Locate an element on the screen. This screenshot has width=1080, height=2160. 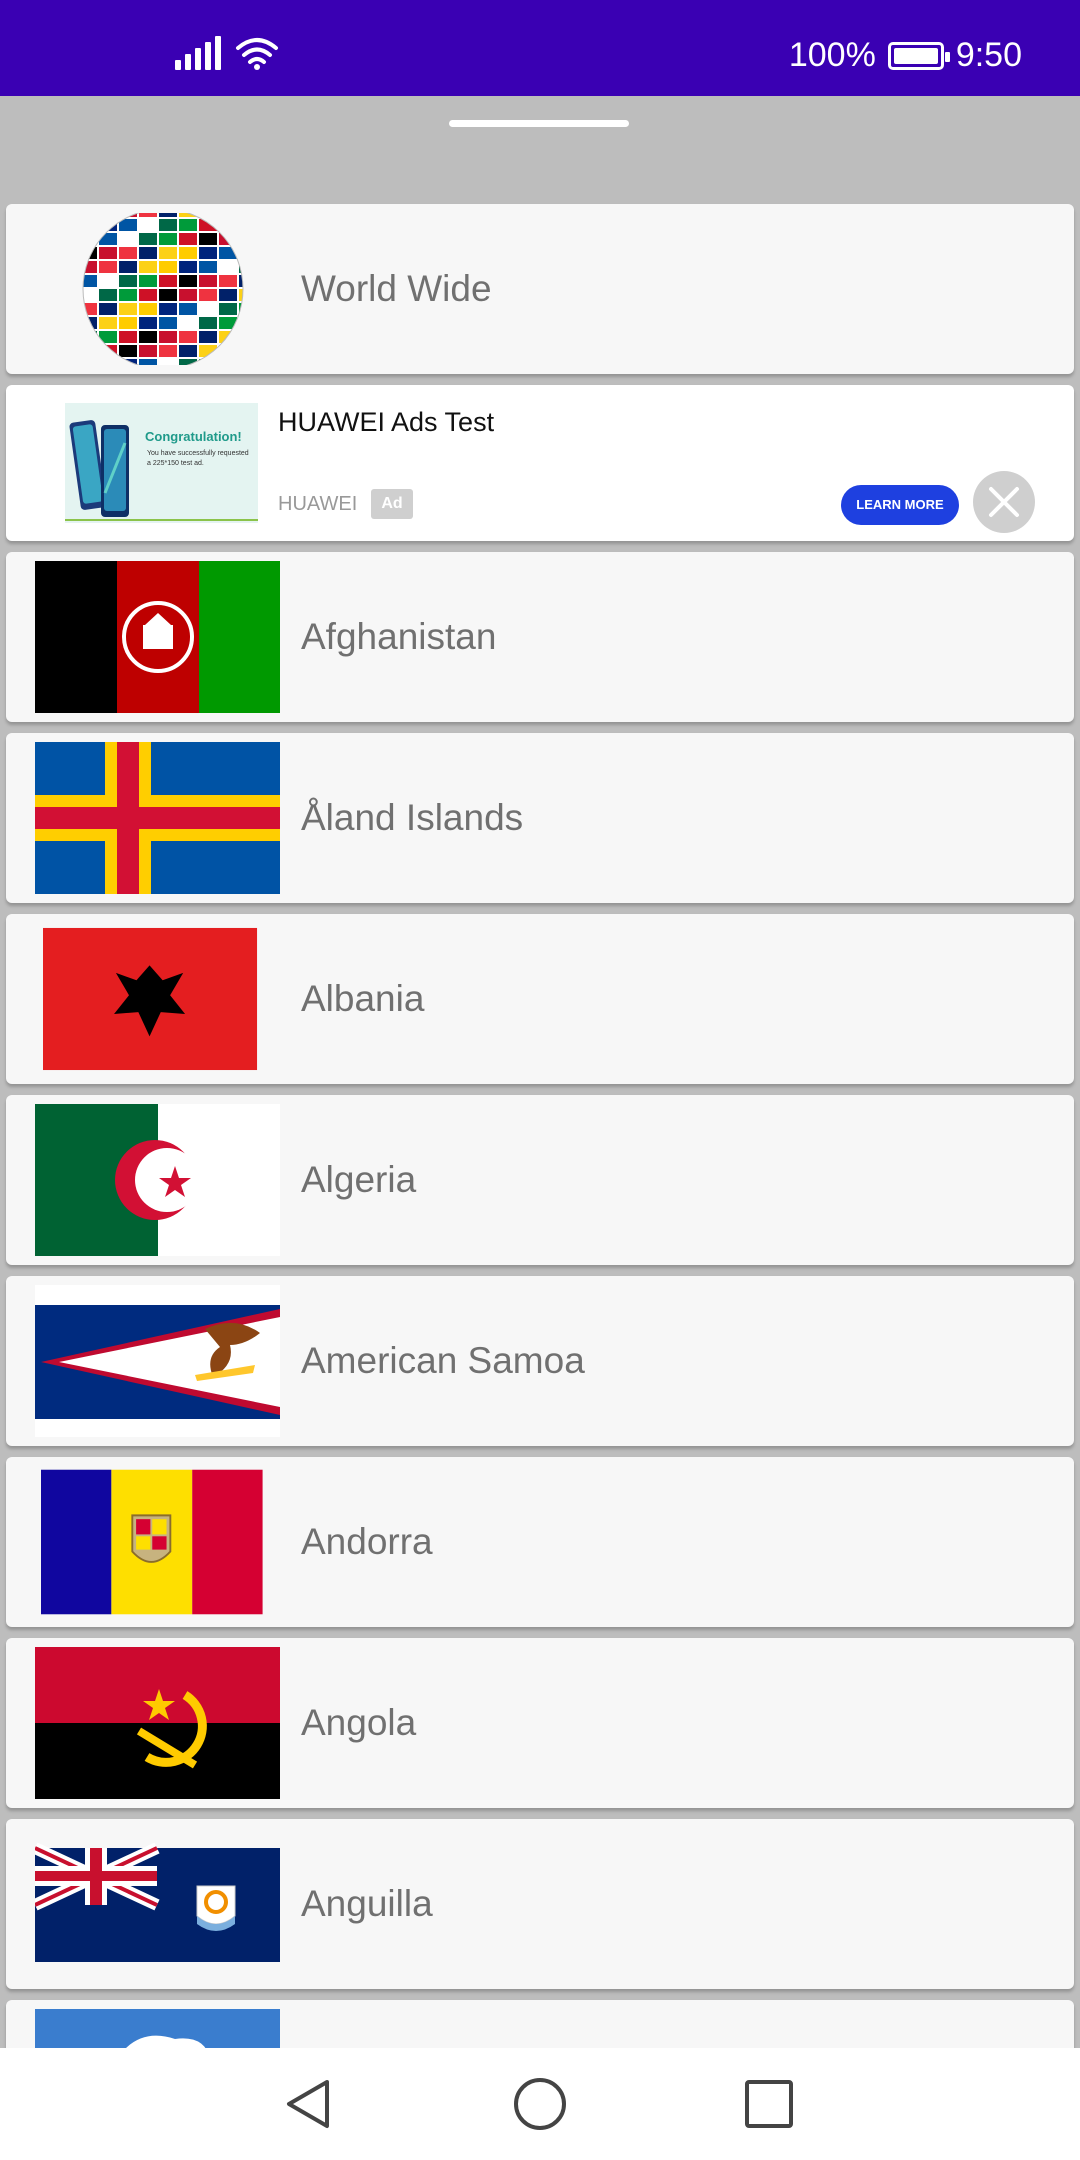
list-item-albania: Albania is located at coordinates (540, 999).